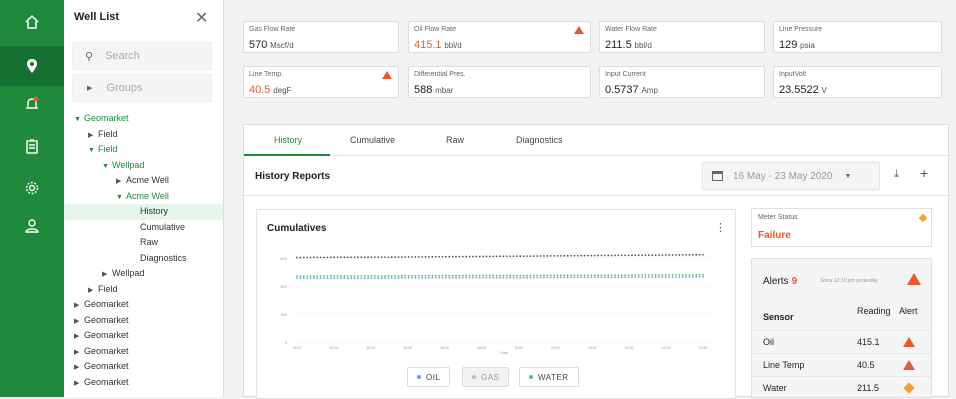 The width and height of the screenshot is (956, 399). I want to click on tree-item: ▼ Wellpad, so click(143, 166).